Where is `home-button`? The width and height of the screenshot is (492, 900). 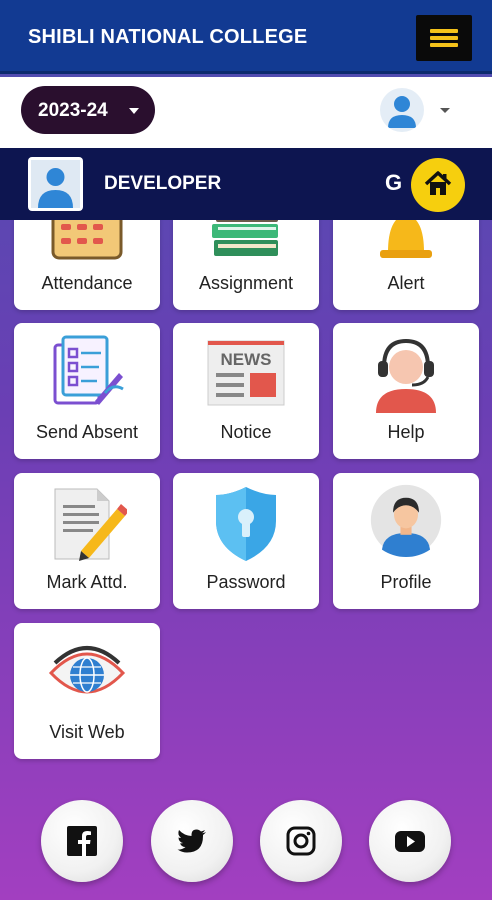
home-button is located at coordinates (438, 185).